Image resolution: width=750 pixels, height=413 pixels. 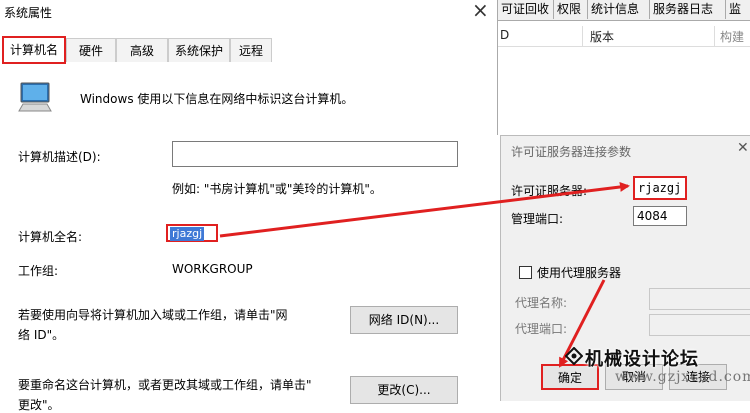 I want to click on use-proxy-checkbox, so click(x=525, y=272).